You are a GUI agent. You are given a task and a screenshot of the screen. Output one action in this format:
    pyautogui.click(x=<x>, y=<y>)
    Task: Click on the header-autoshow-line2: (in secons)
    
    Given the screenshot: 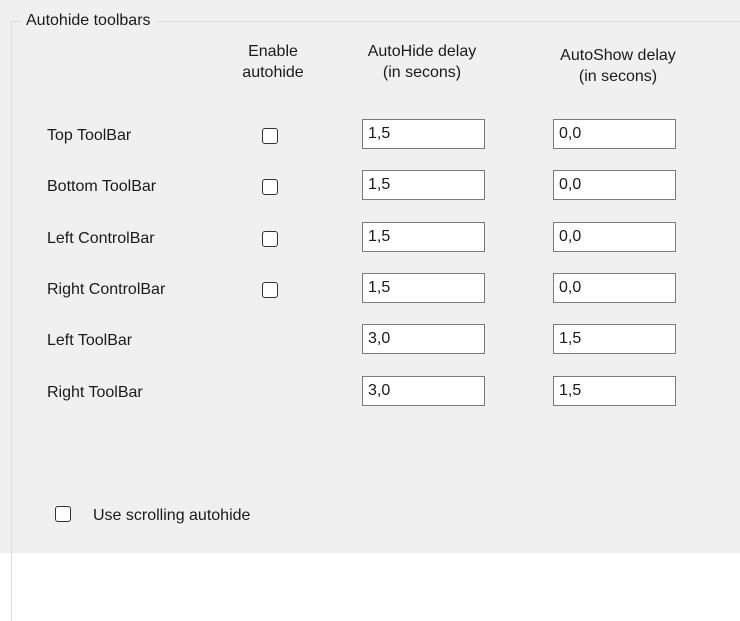 What is the action you would take?
    pyautogui.click(x=618, y=76)
    